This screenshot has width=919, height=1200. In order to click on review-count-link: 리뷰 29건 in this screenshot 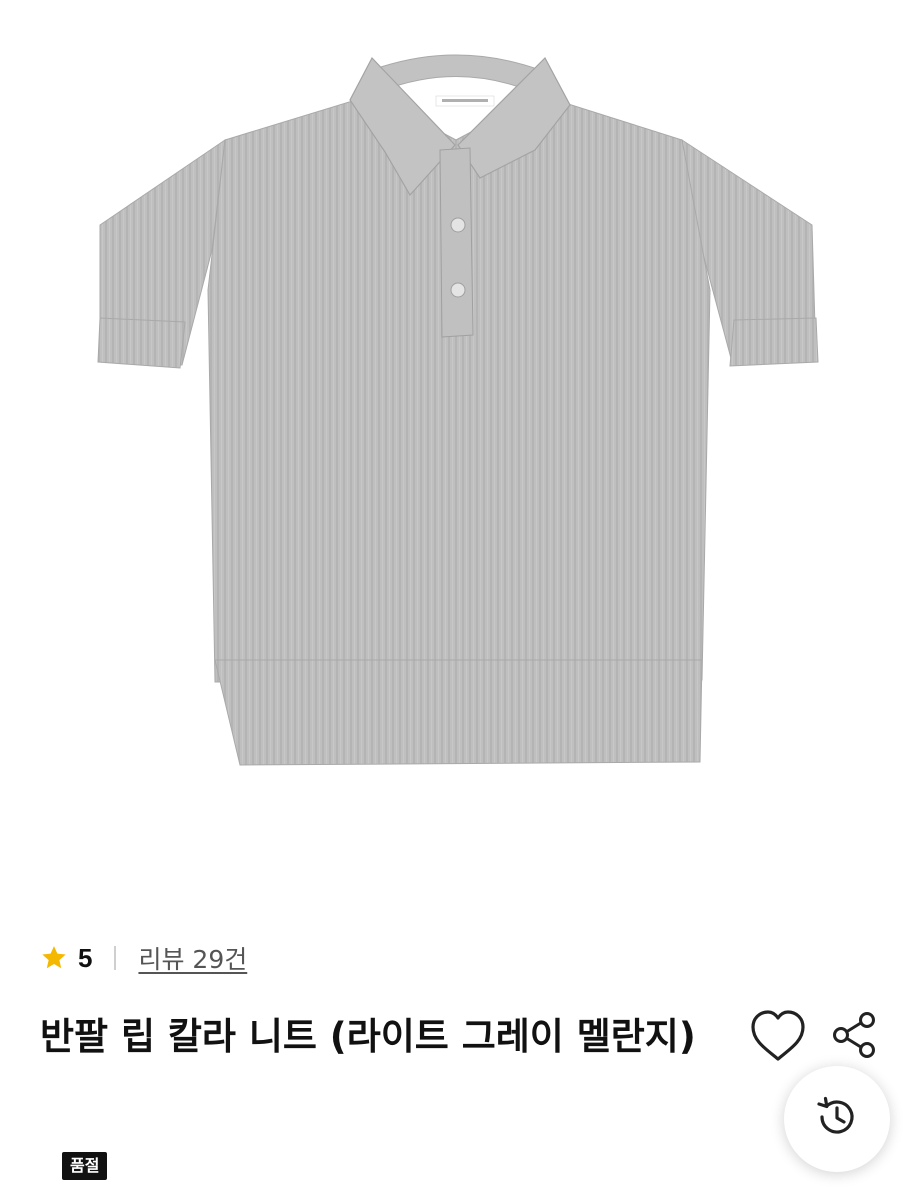, I will do `click(192, 958)`.